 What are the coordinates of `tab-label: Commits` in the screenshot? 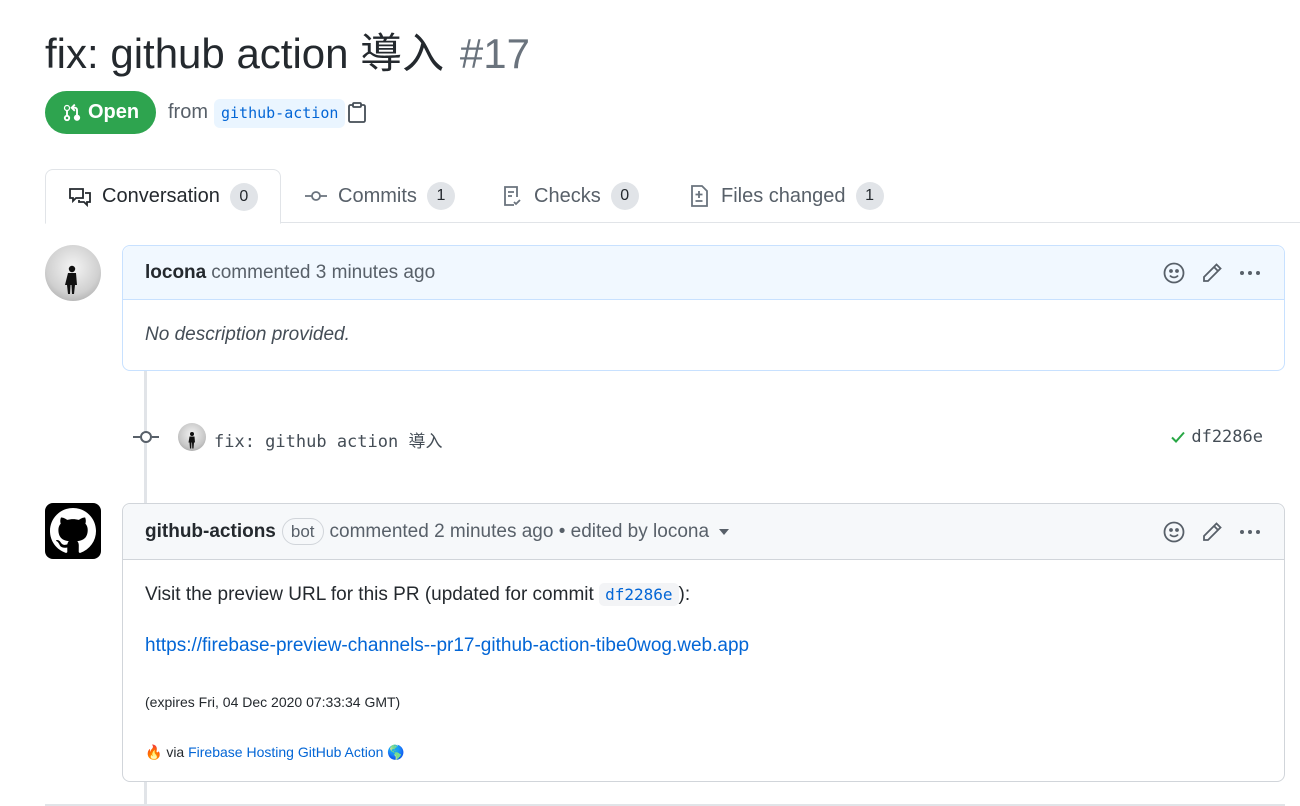 It's located at (377, 195).